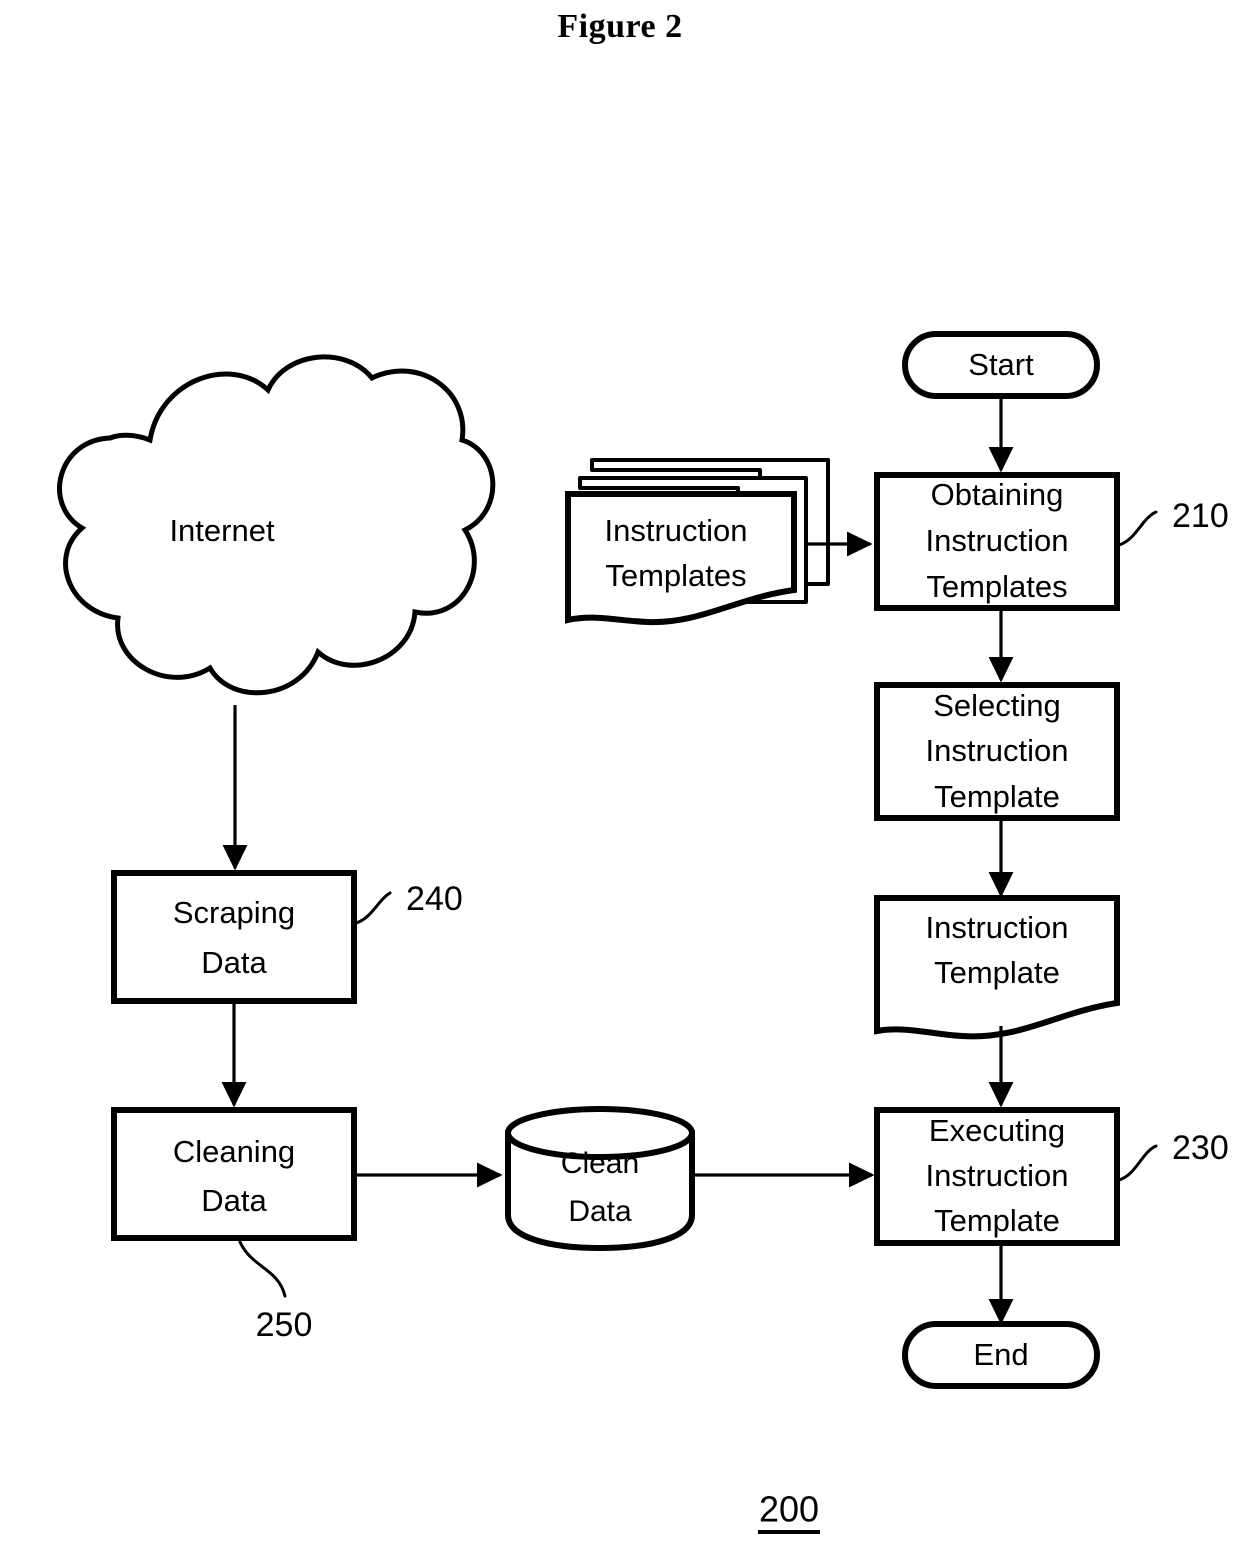 Image resolution: width=1240 pixels, height=1545 pixels. I want to click on node-selecting-line2: Instruction, so click(996, 750).